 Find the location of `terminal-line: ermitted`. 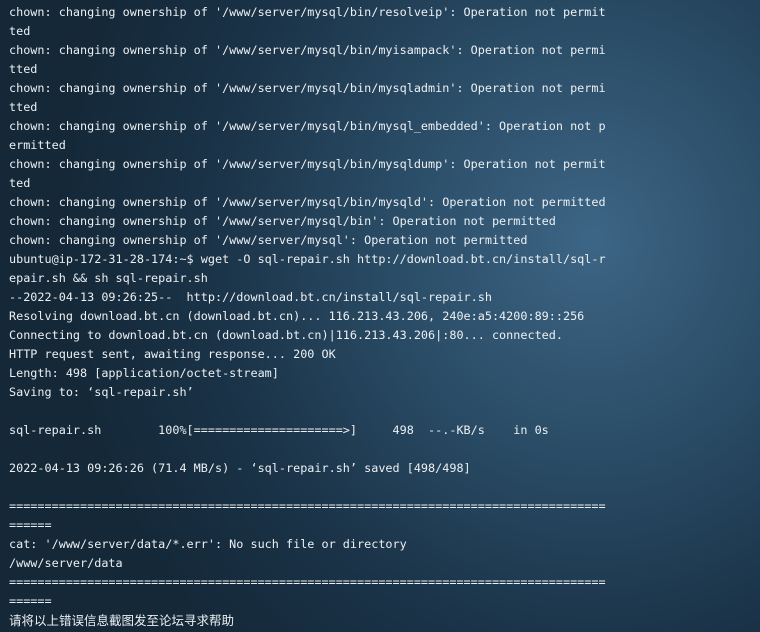

terminal-line: ermitted is located at coordinates (37, 145).